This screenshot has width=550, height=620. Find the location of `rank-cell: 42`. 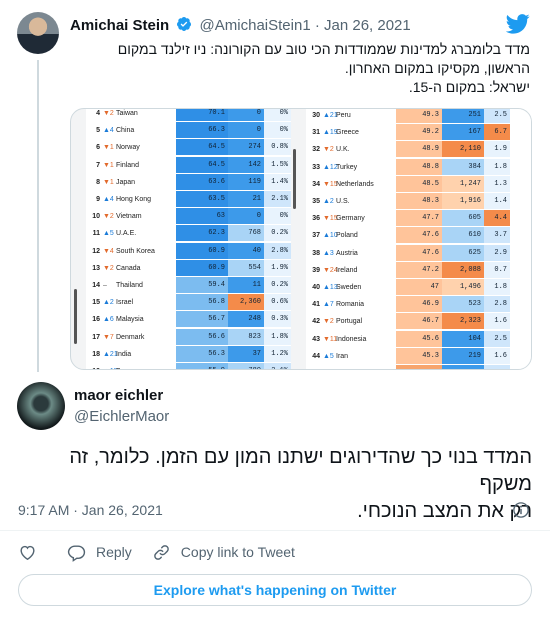

rank-cell: 42 is located at coordinates (316, 322).